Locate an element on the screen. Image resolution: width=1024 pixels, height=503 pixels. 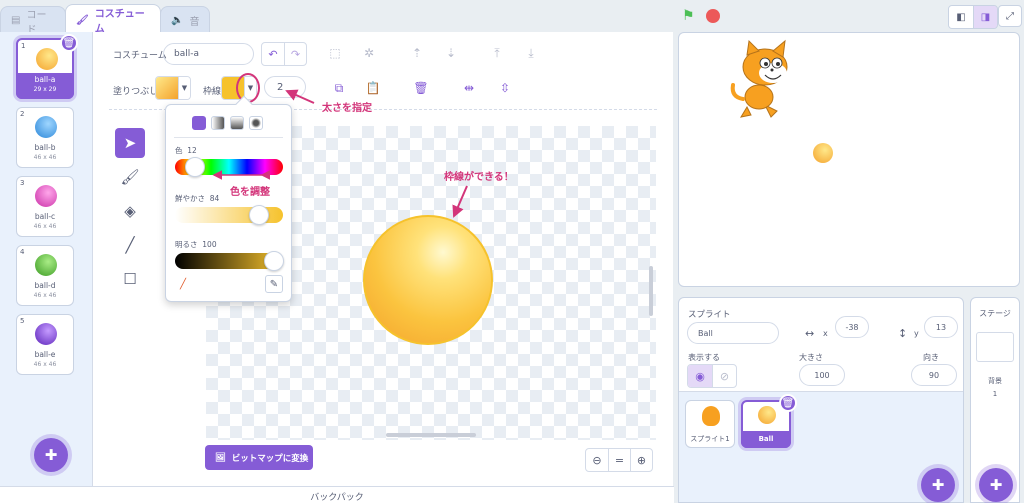
stage-ball-sprite is located at coordinates (823, 153).